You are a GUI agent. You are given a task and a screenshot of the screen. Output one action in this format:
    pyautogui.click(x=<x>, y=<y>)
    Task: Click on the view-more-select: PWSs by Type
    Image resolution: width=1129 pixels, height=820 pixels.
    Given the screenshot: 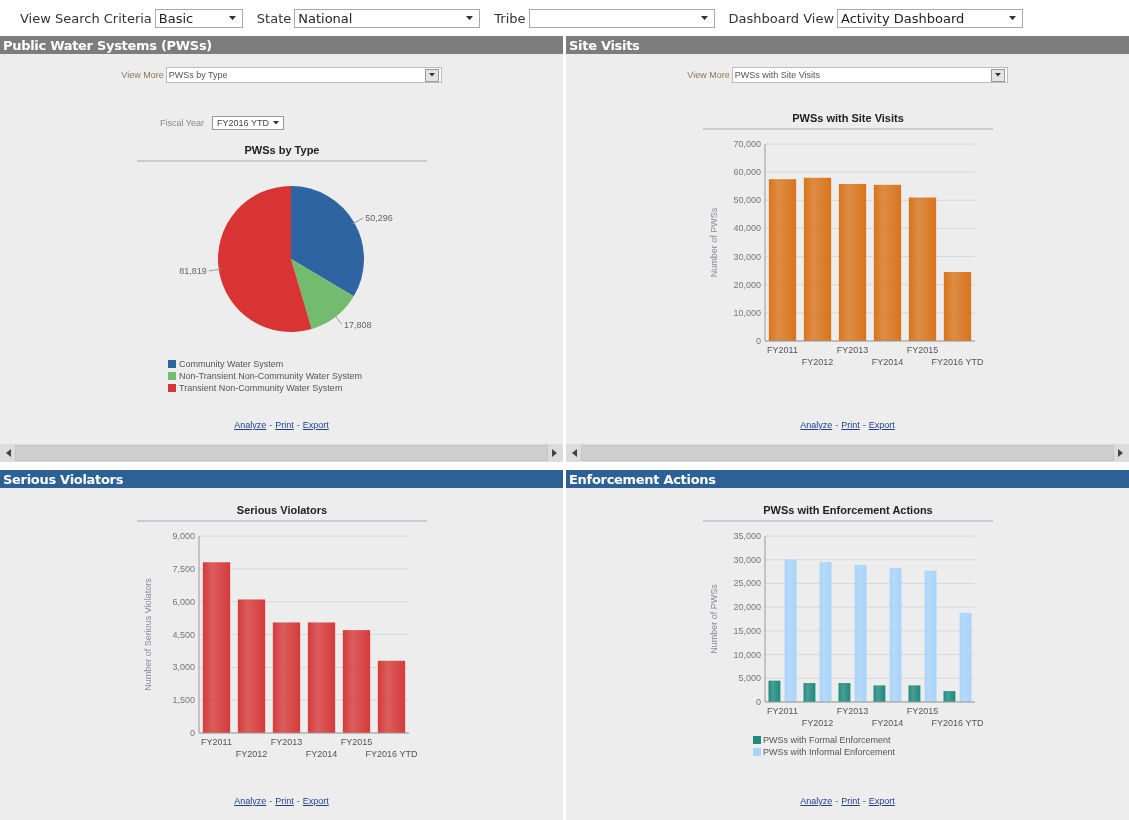 What is the action you would take?
    pyautogui.click(x=303, y=75)
    